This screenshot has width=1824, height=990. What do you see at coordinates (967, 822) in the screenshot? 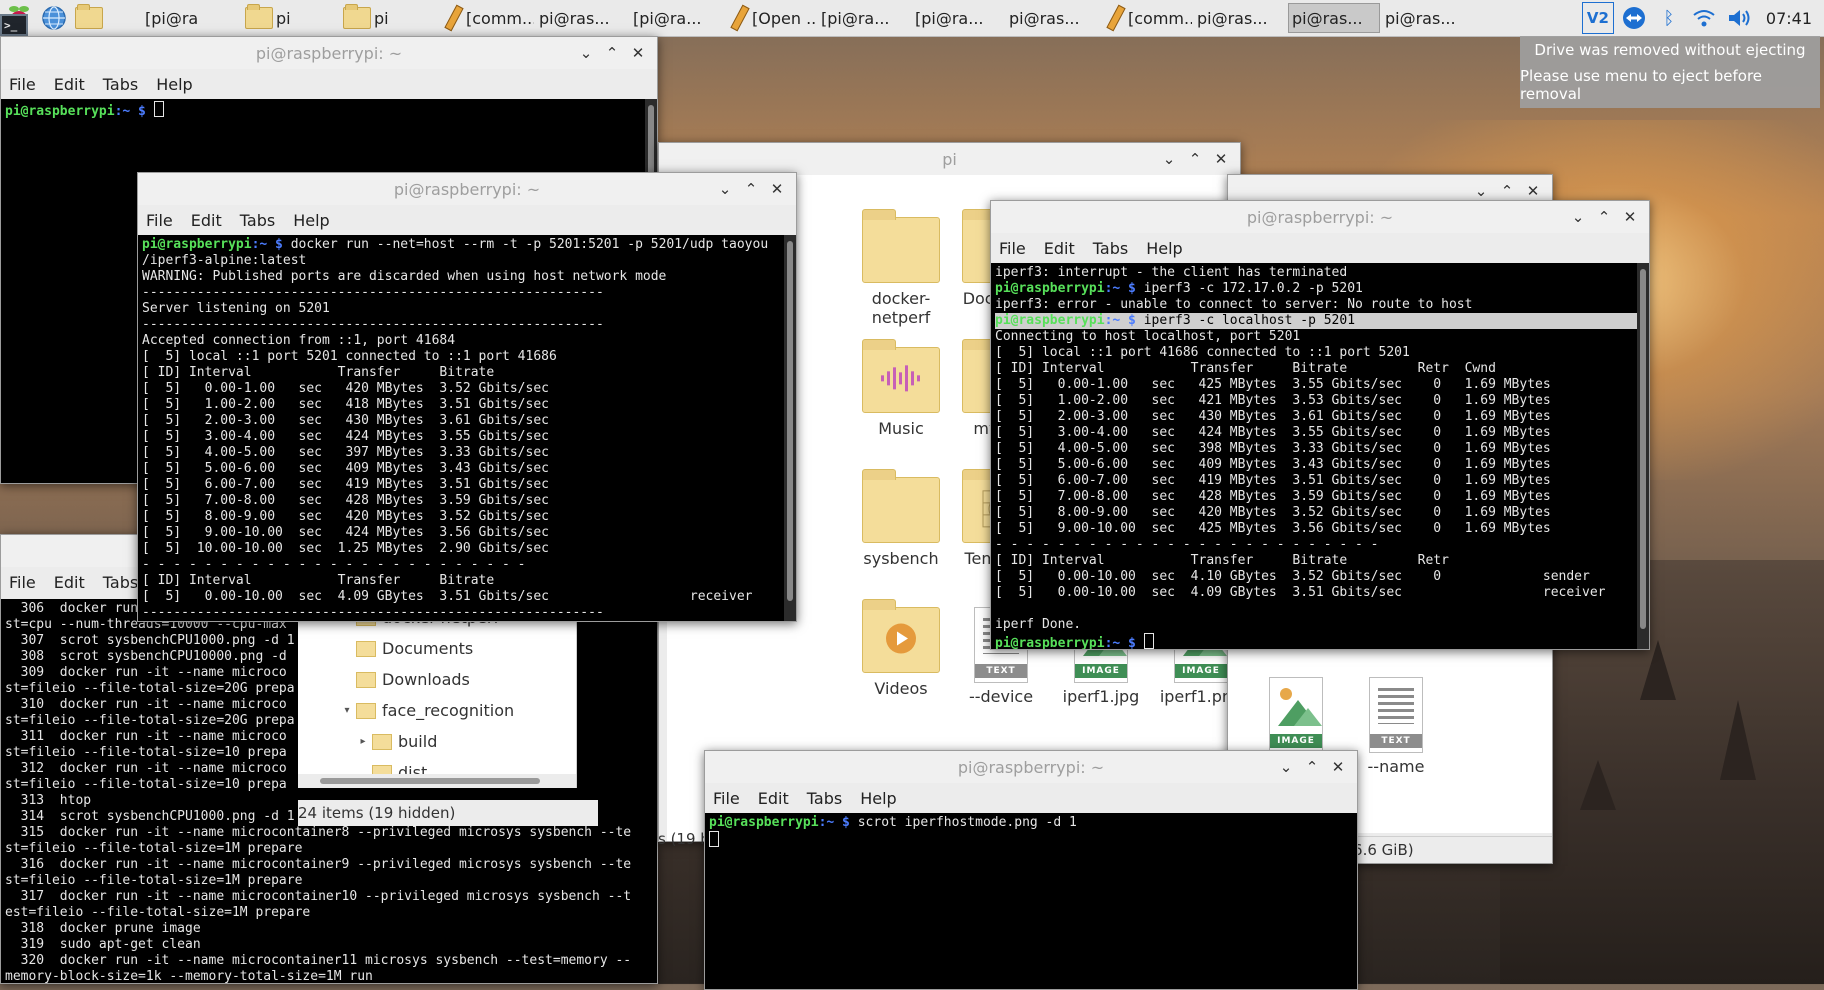
I see `command-text: scrot iperfhostmode.png -d 1` at bounding box center [967, 822].